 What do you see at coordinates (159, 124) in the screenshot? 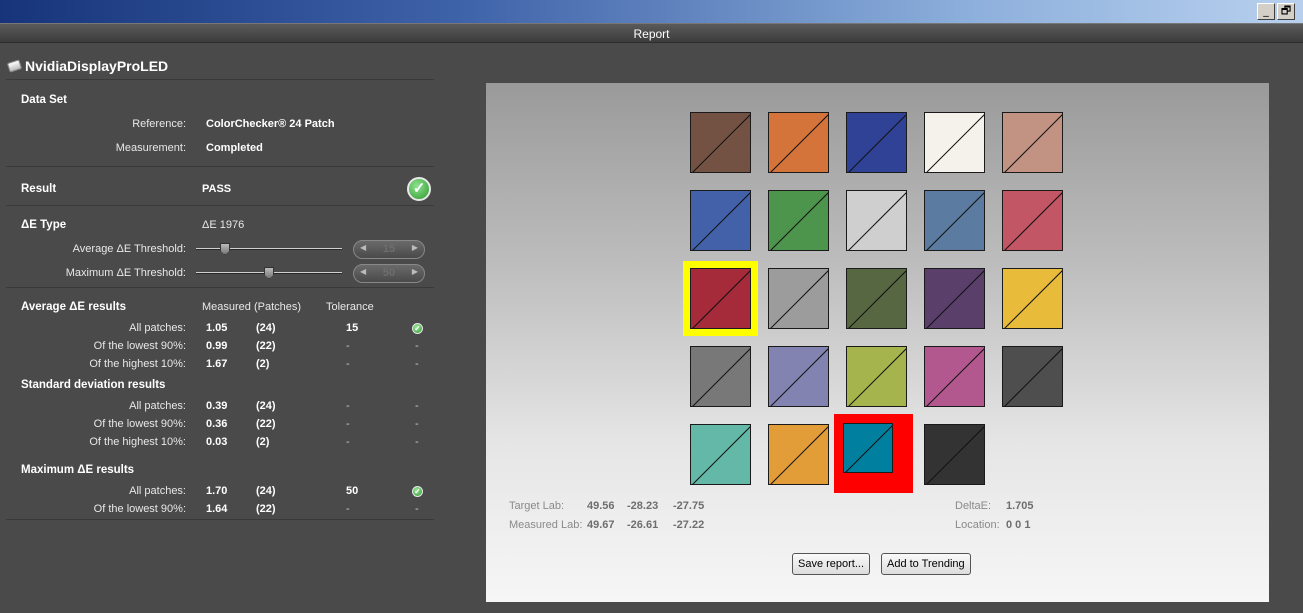
I see `reference-label: Reference:` at bounding box center [159, 124].